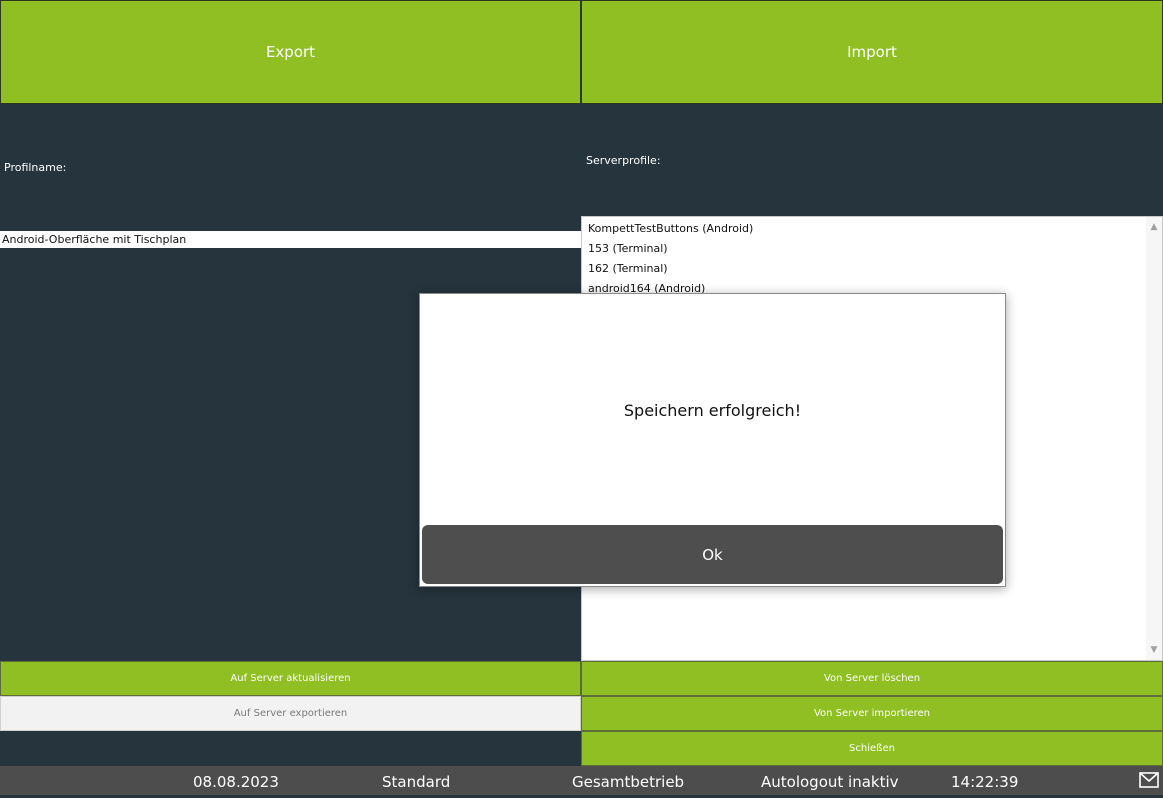 The width and height of the screenshot is (1163, 798). I want to click on status-date: 08.08.2023, so click(236, 782).